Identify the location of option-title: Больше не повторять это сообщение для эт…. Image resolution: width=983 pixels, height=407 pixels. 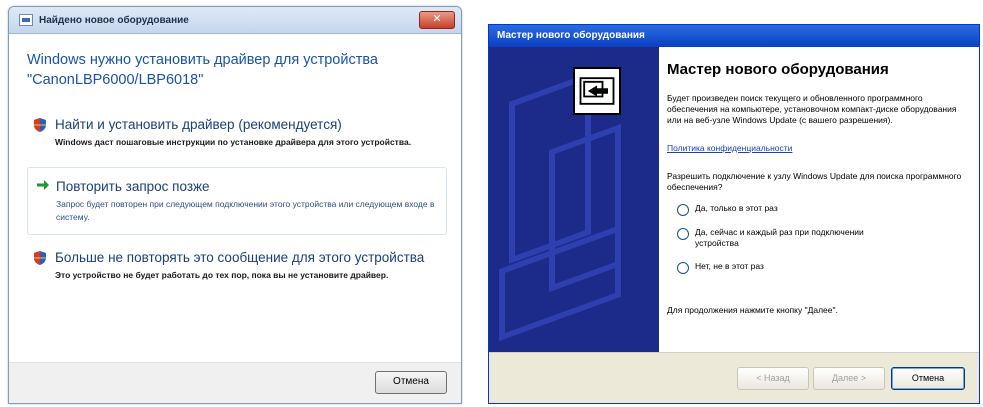
(240, 257).